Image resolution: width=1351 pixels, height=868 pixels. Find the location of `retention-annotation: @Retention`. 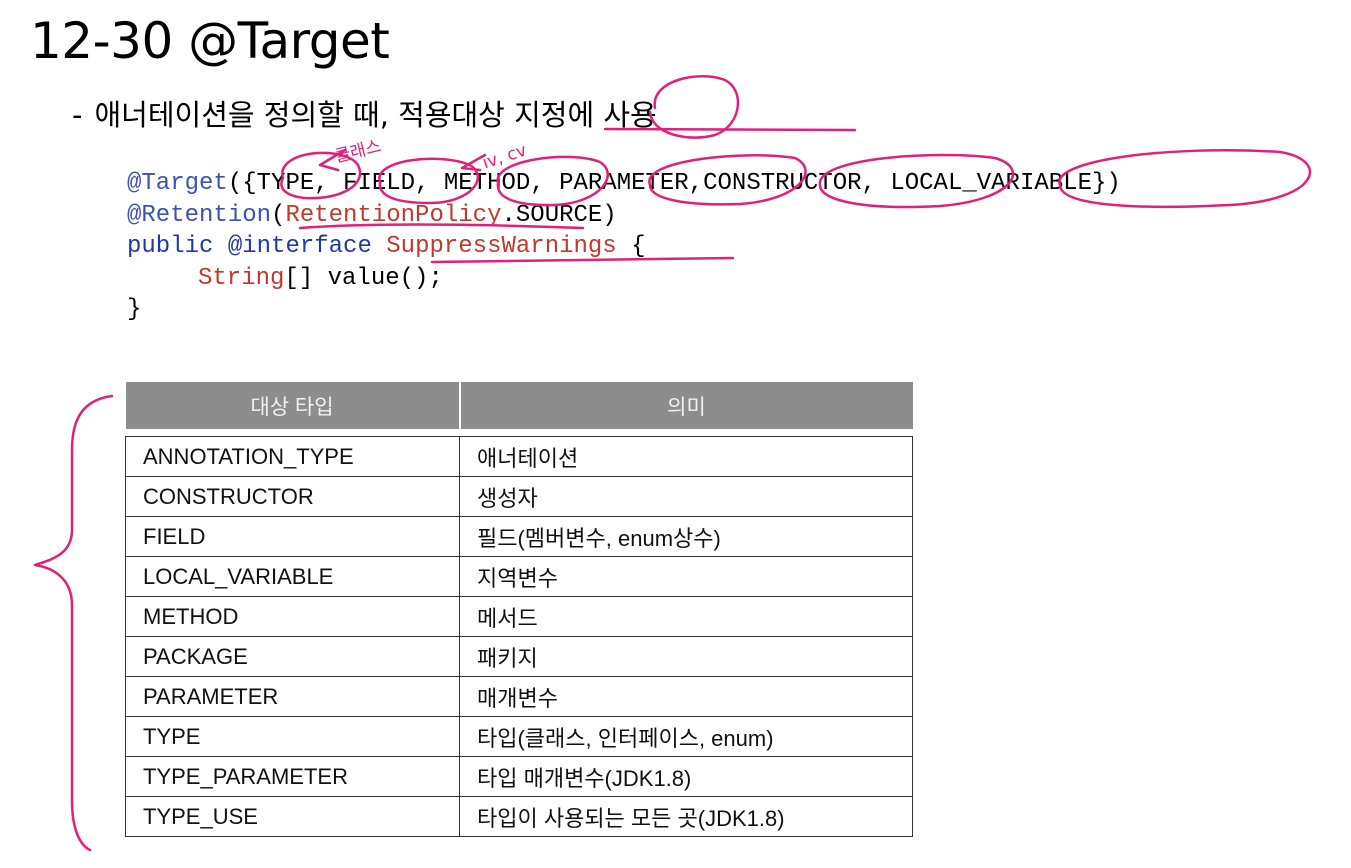

retention-annotation: @Retention is located at coordinates (199, 215).